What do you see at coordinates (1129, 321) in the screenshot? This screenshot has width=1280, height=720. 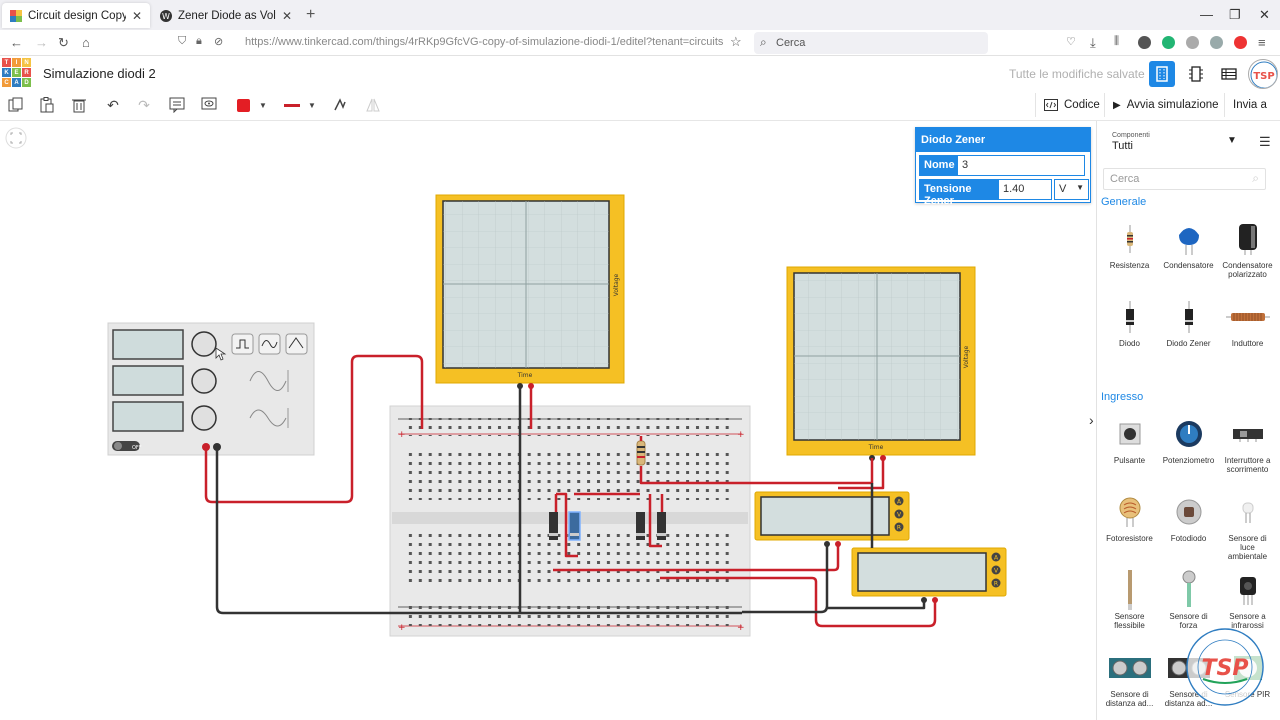 I see `component-diode: Diodo` at bounding box center [1129, 321].